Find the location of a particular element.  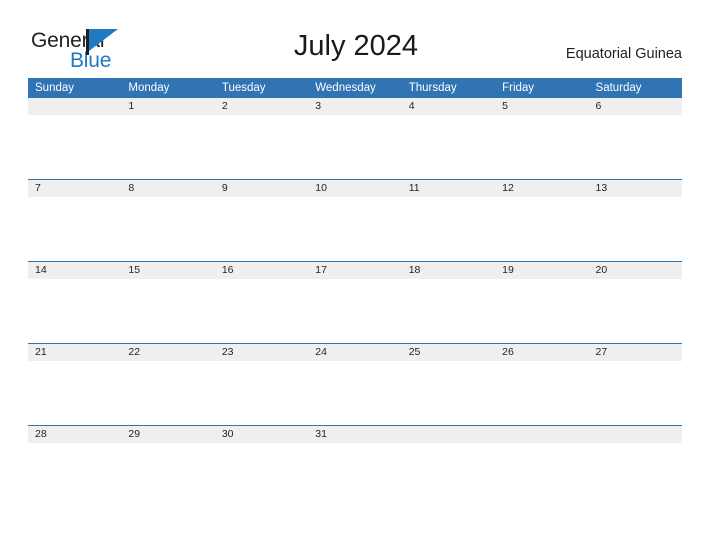

day-cell: 20 is located at coordinates (635, 302).